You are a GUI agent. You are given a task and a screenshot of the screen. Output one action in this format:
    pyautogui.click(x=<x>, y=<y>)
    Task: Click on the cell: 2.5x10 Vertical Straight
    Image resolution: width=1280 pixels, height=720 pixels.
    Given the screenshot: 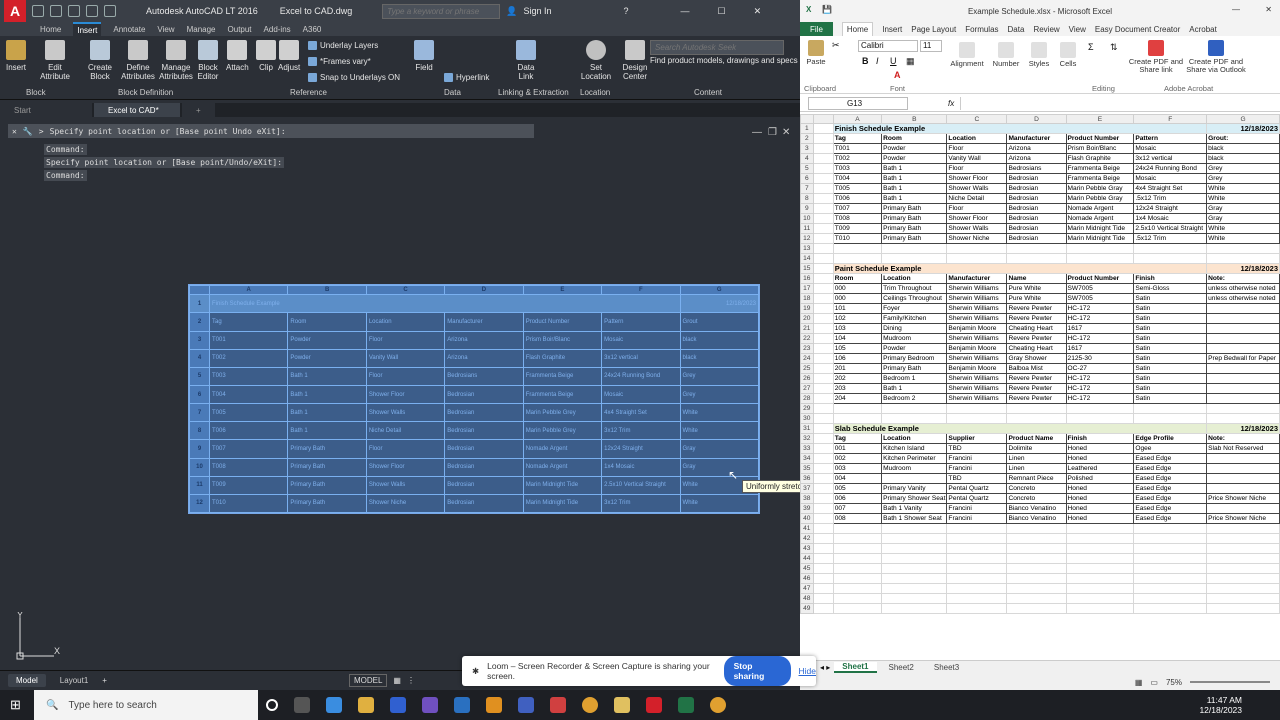 What is the action you would take?
    pyautogui.click(x=1170, y=228)
    